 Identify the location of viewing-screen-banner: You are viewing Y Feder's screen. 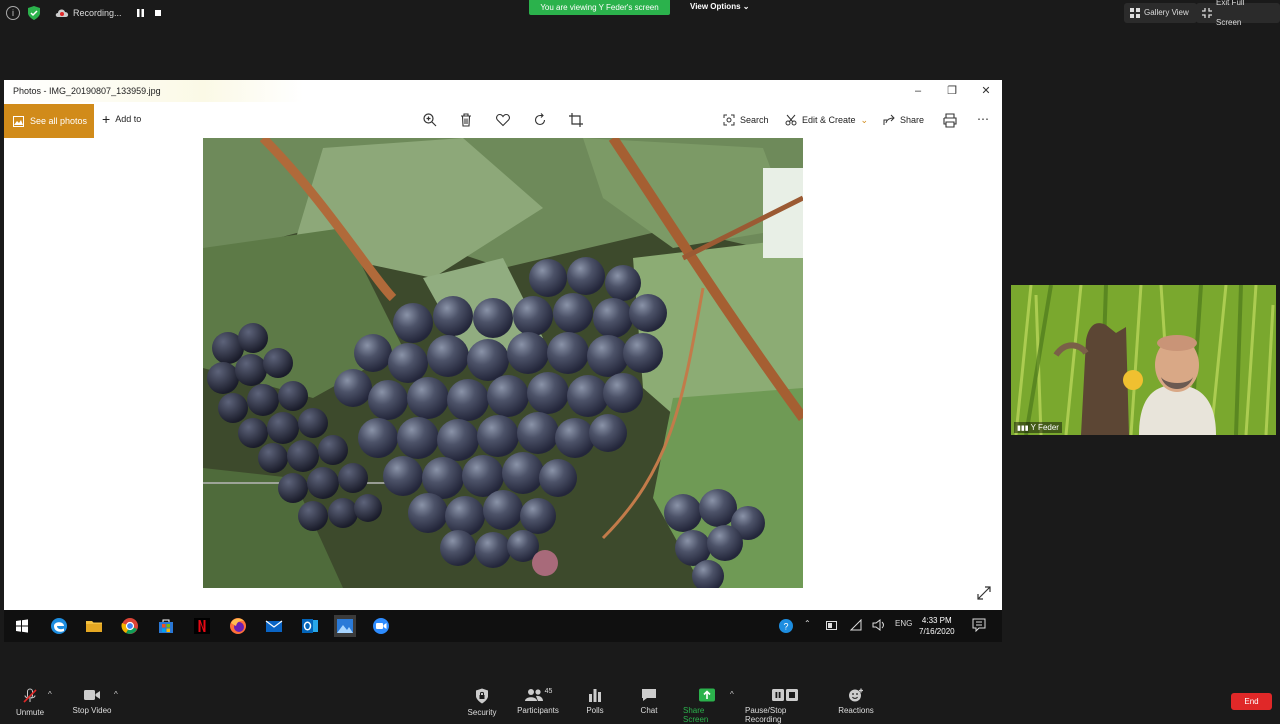
(599, 7).